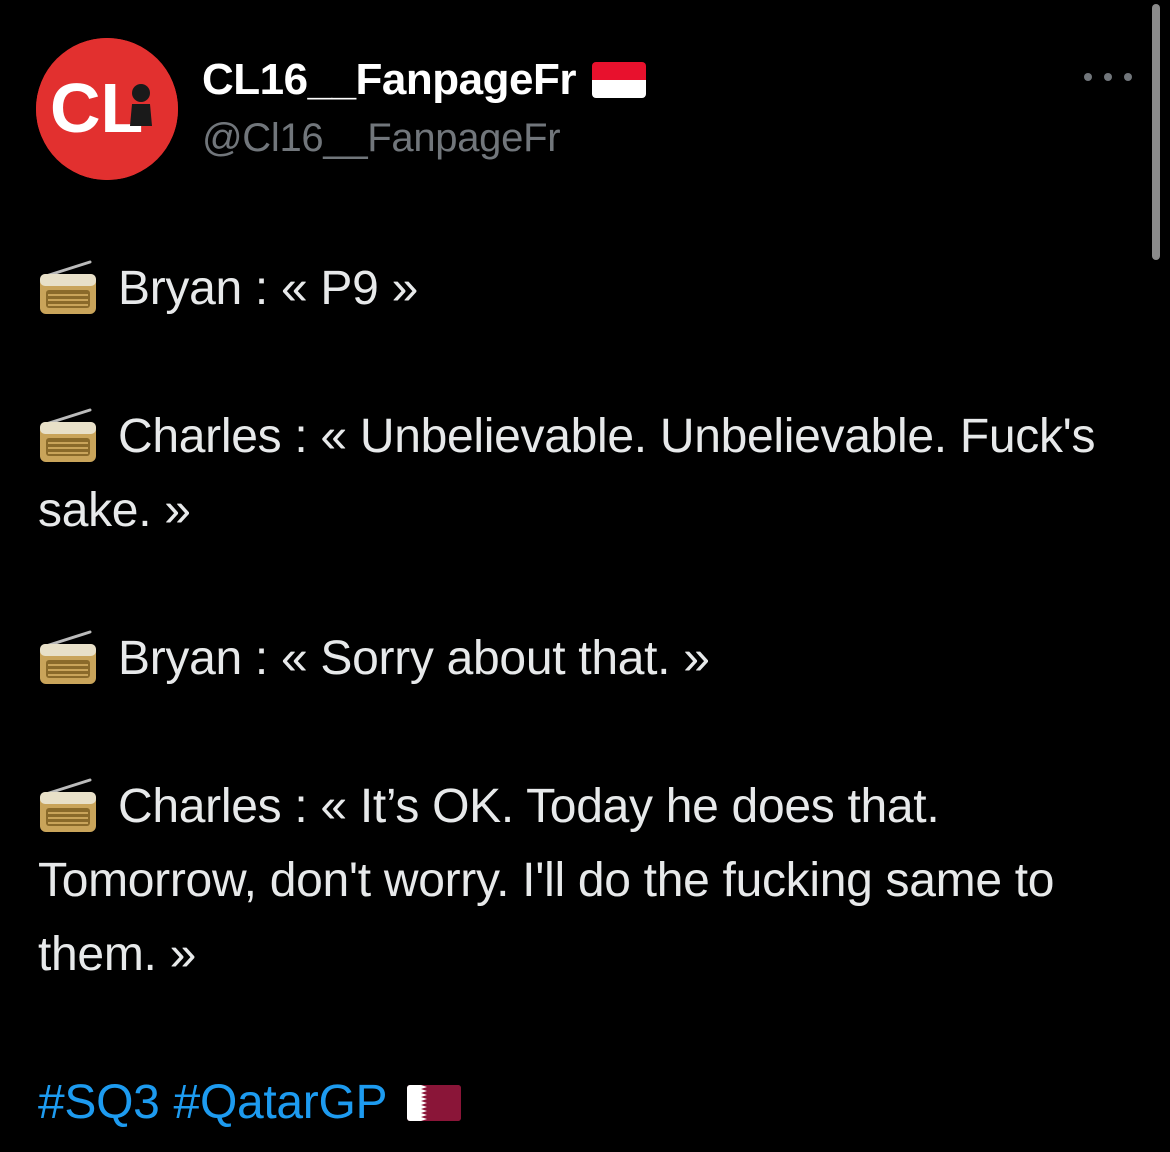 This screenshot has width=1170, height=1152. I want to click on more-options-button, so click(1108, 77).